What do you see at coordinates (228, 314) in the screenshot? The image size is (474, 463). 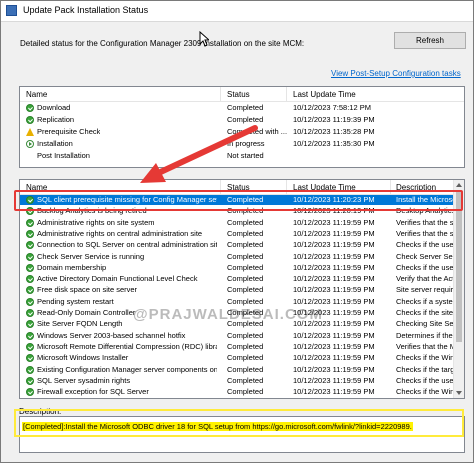 I see `watermark: @PRAJWALDESAI.COM` at bounding box center [228, 314].